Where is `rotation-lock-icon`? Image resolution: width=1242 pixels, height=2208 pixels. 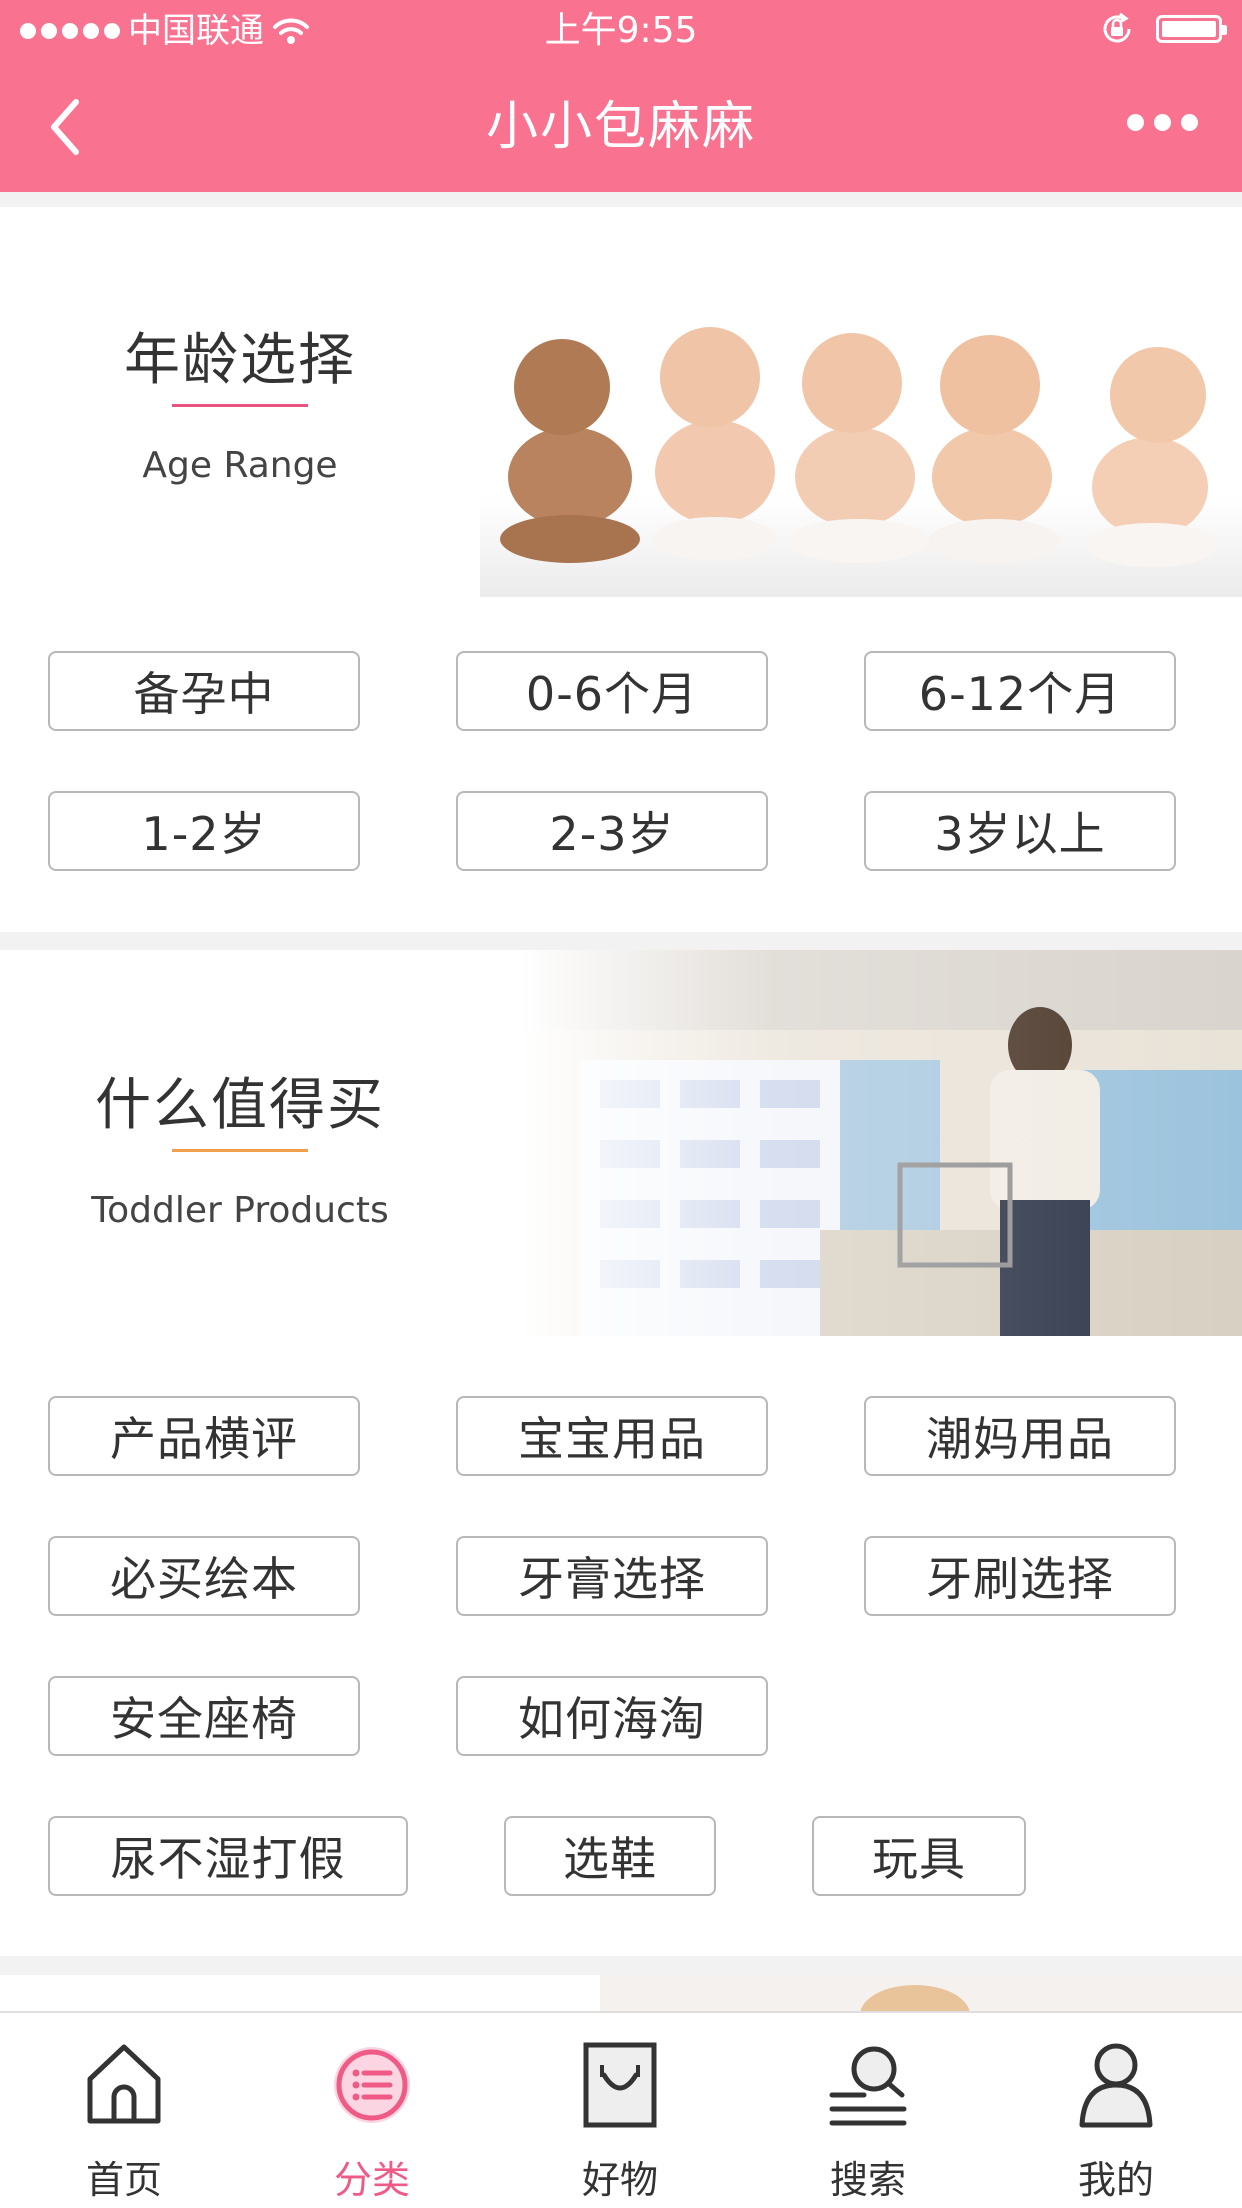
rotation-lock-icon is located at coordinates (1117, 27).